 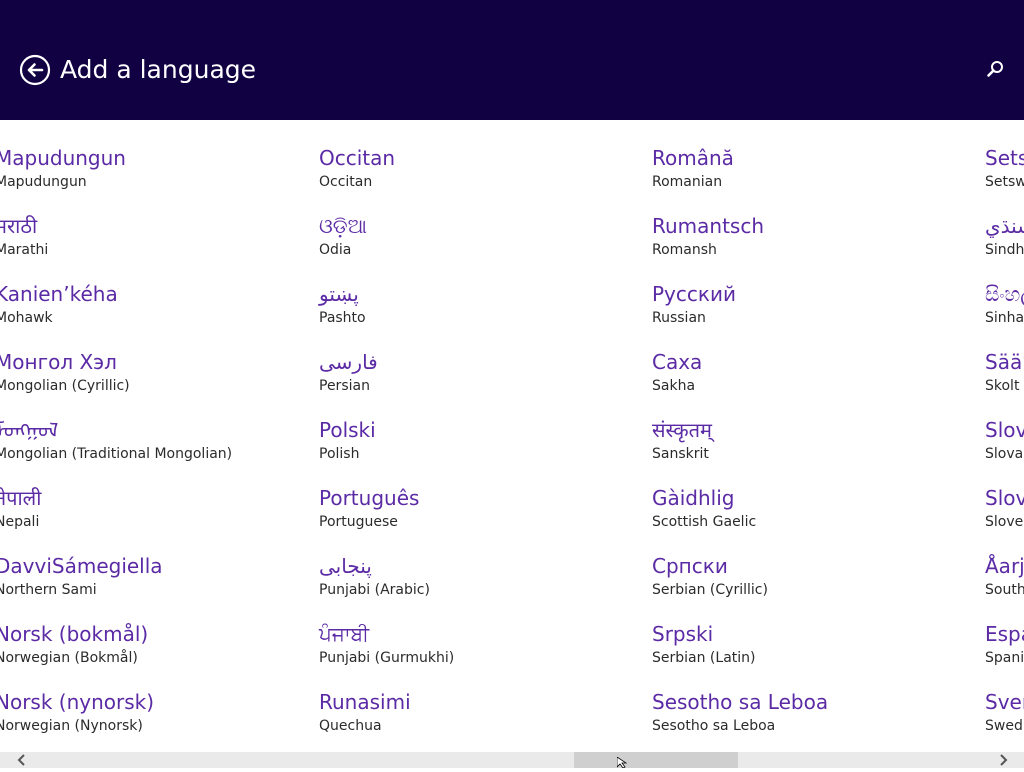 I want to click on language-item: Polski Polish, so click(x=479, y=446).